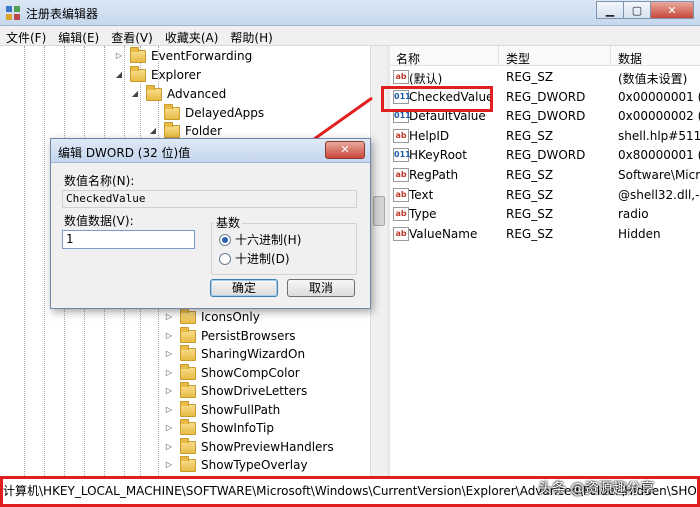  I want to click on menu-edit: 编辑(E), so click(78, 35).